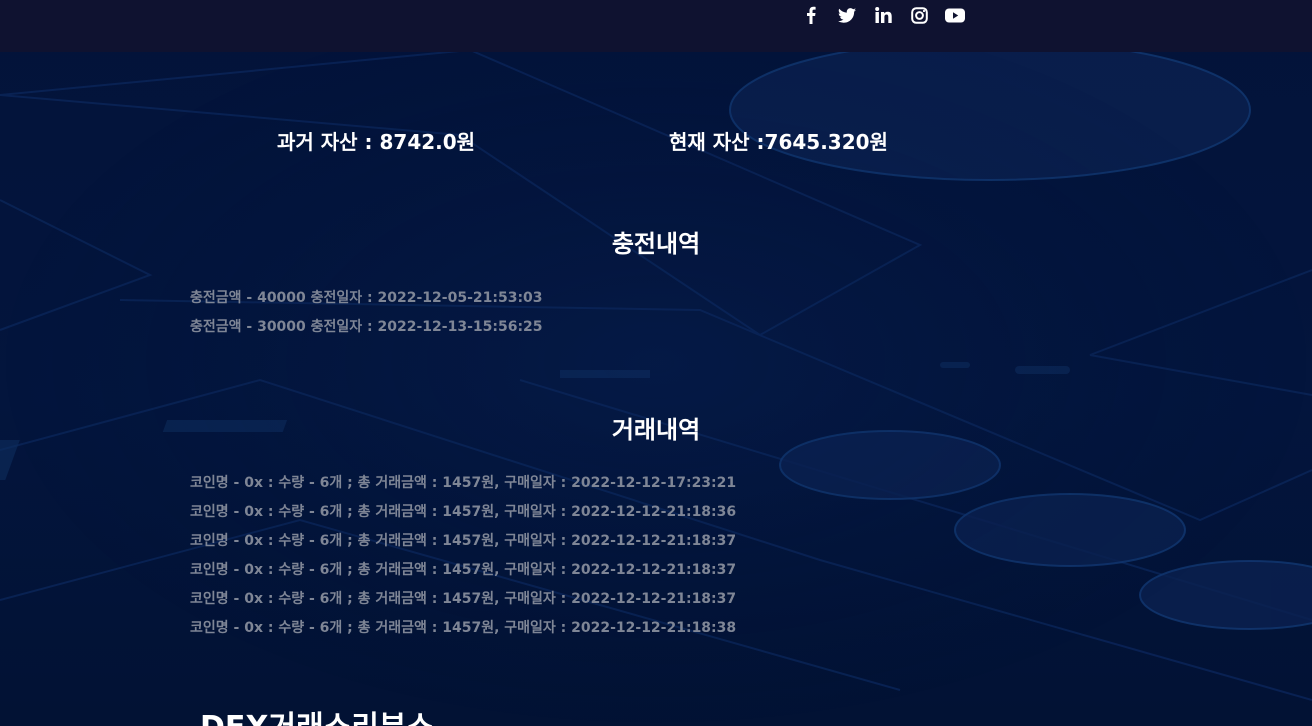  I want to click on instagram-icon, so click(919, 15).